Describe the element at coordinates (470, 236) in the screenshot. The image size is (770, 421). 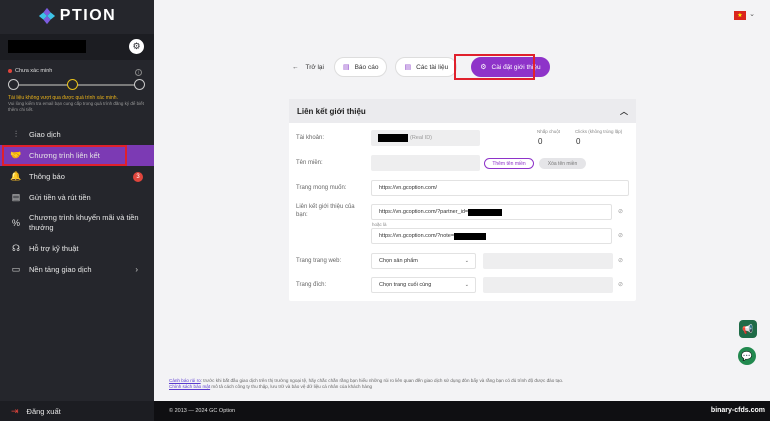
I see `redacted-note-id` at that location.